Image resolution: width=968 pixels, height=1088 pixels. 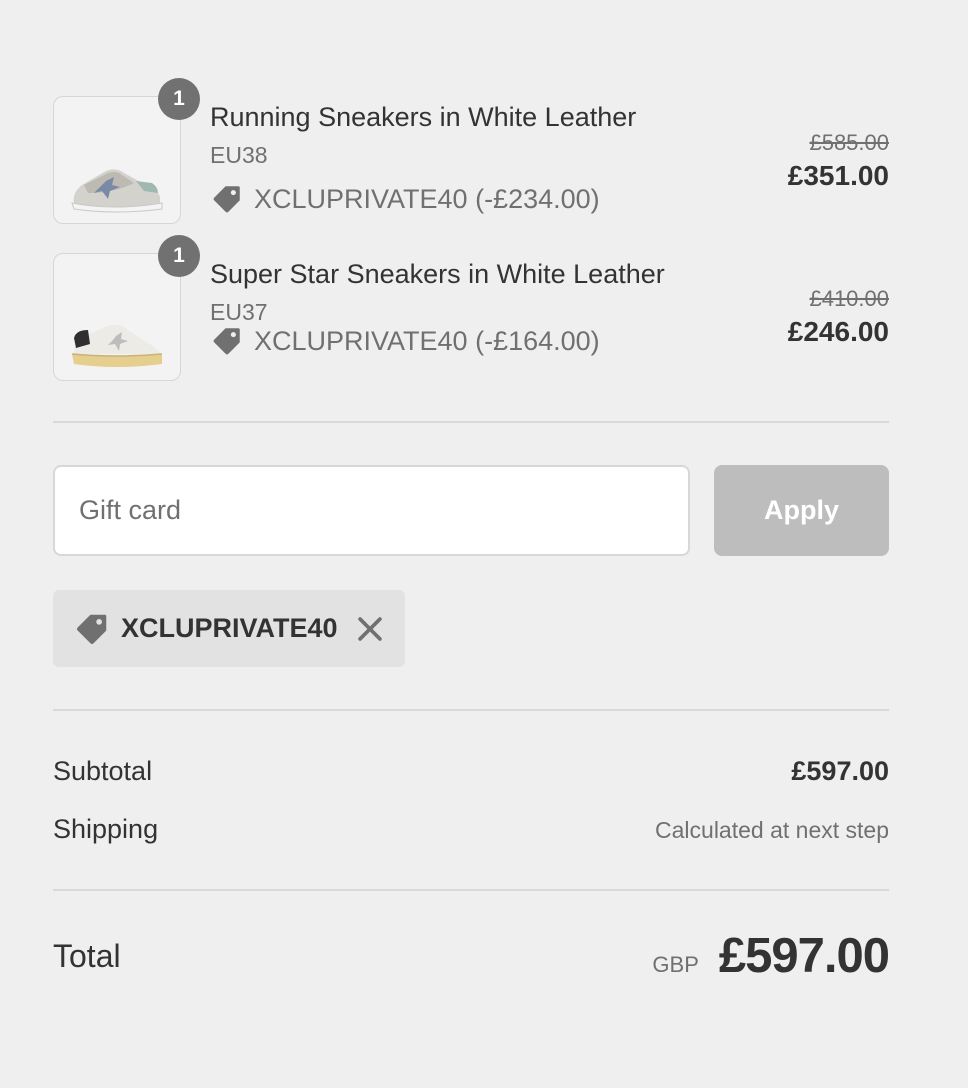 What do you see at coordinates (117, 191) in the screenshot?
I see `running-sneaker-image` at bounding box center [117, 191].